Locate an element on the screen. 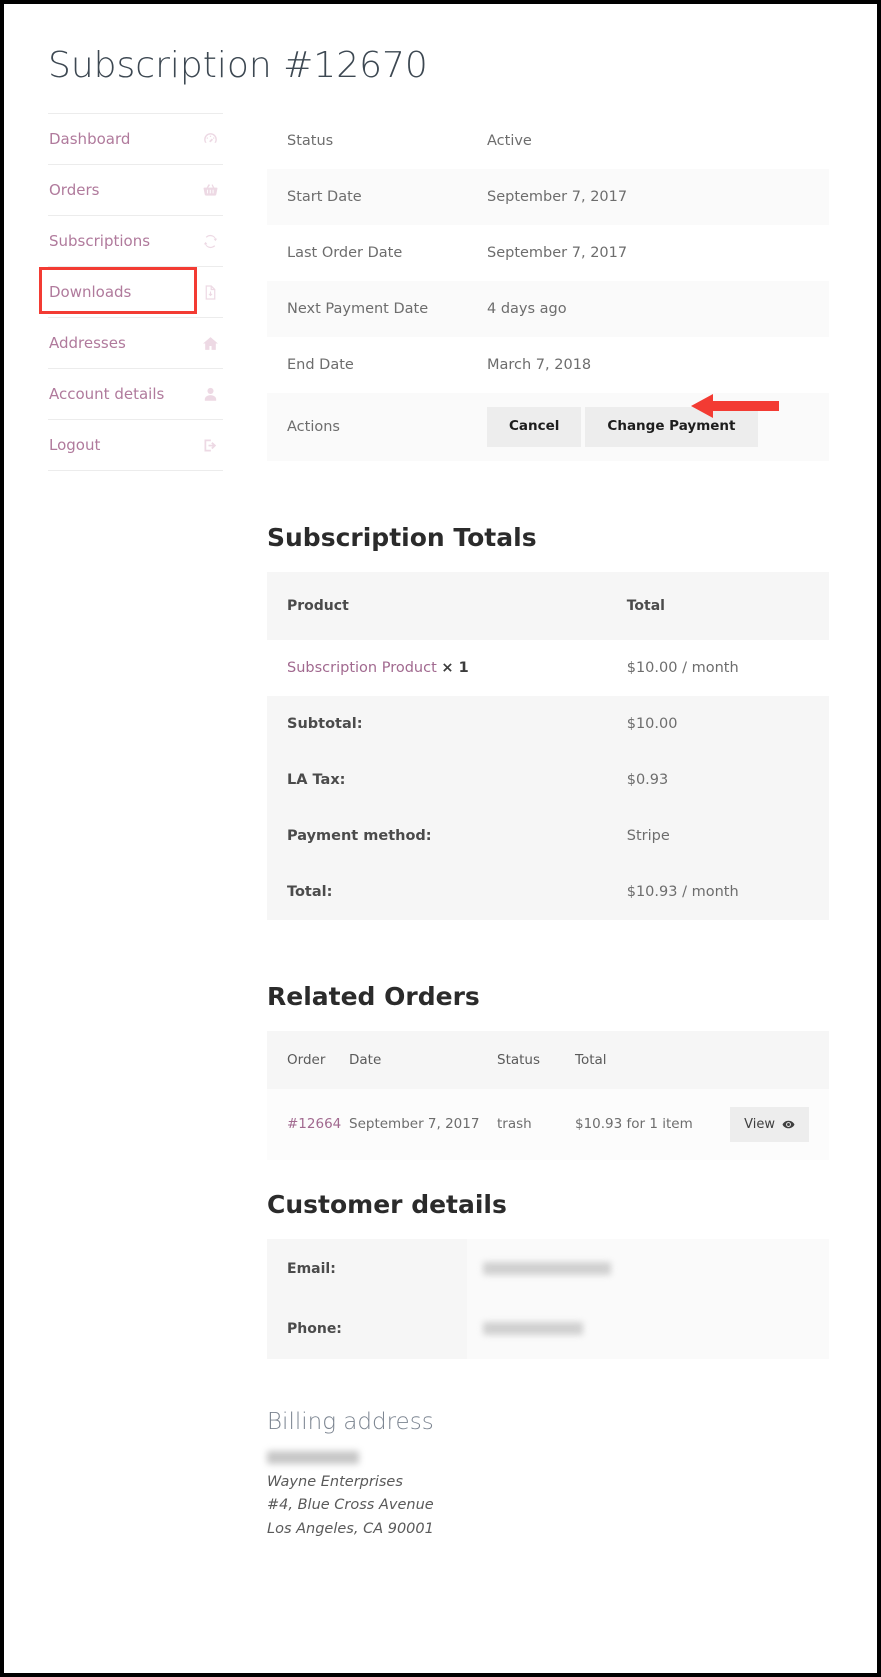  table-row: Email: is located at coordinates (548, 1268).